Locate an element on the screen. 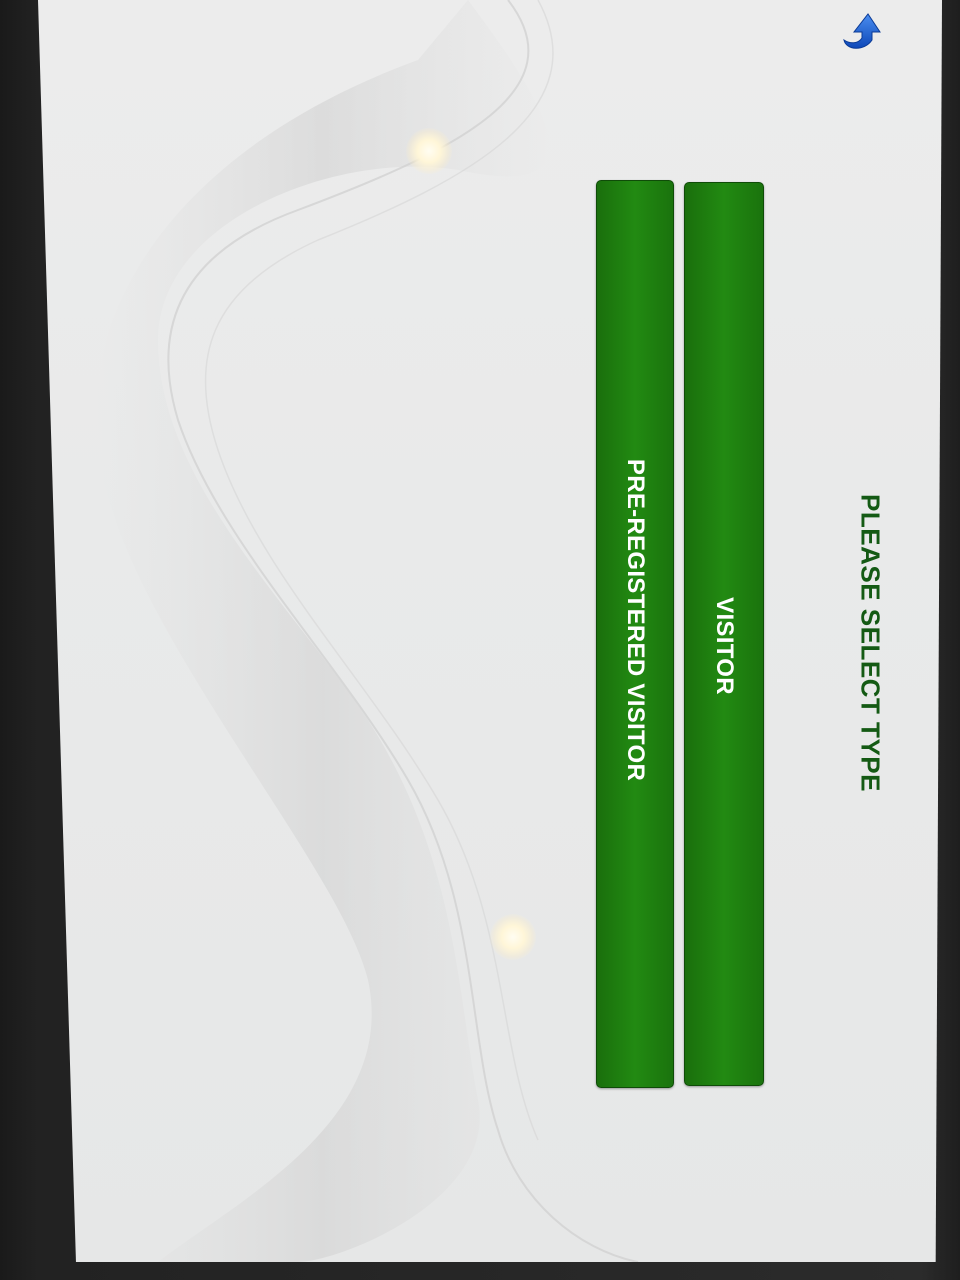 This screenshot has height=1280, width=960. page-title: PLEASE SELECT TYPE is located at coordinates (870, 643).